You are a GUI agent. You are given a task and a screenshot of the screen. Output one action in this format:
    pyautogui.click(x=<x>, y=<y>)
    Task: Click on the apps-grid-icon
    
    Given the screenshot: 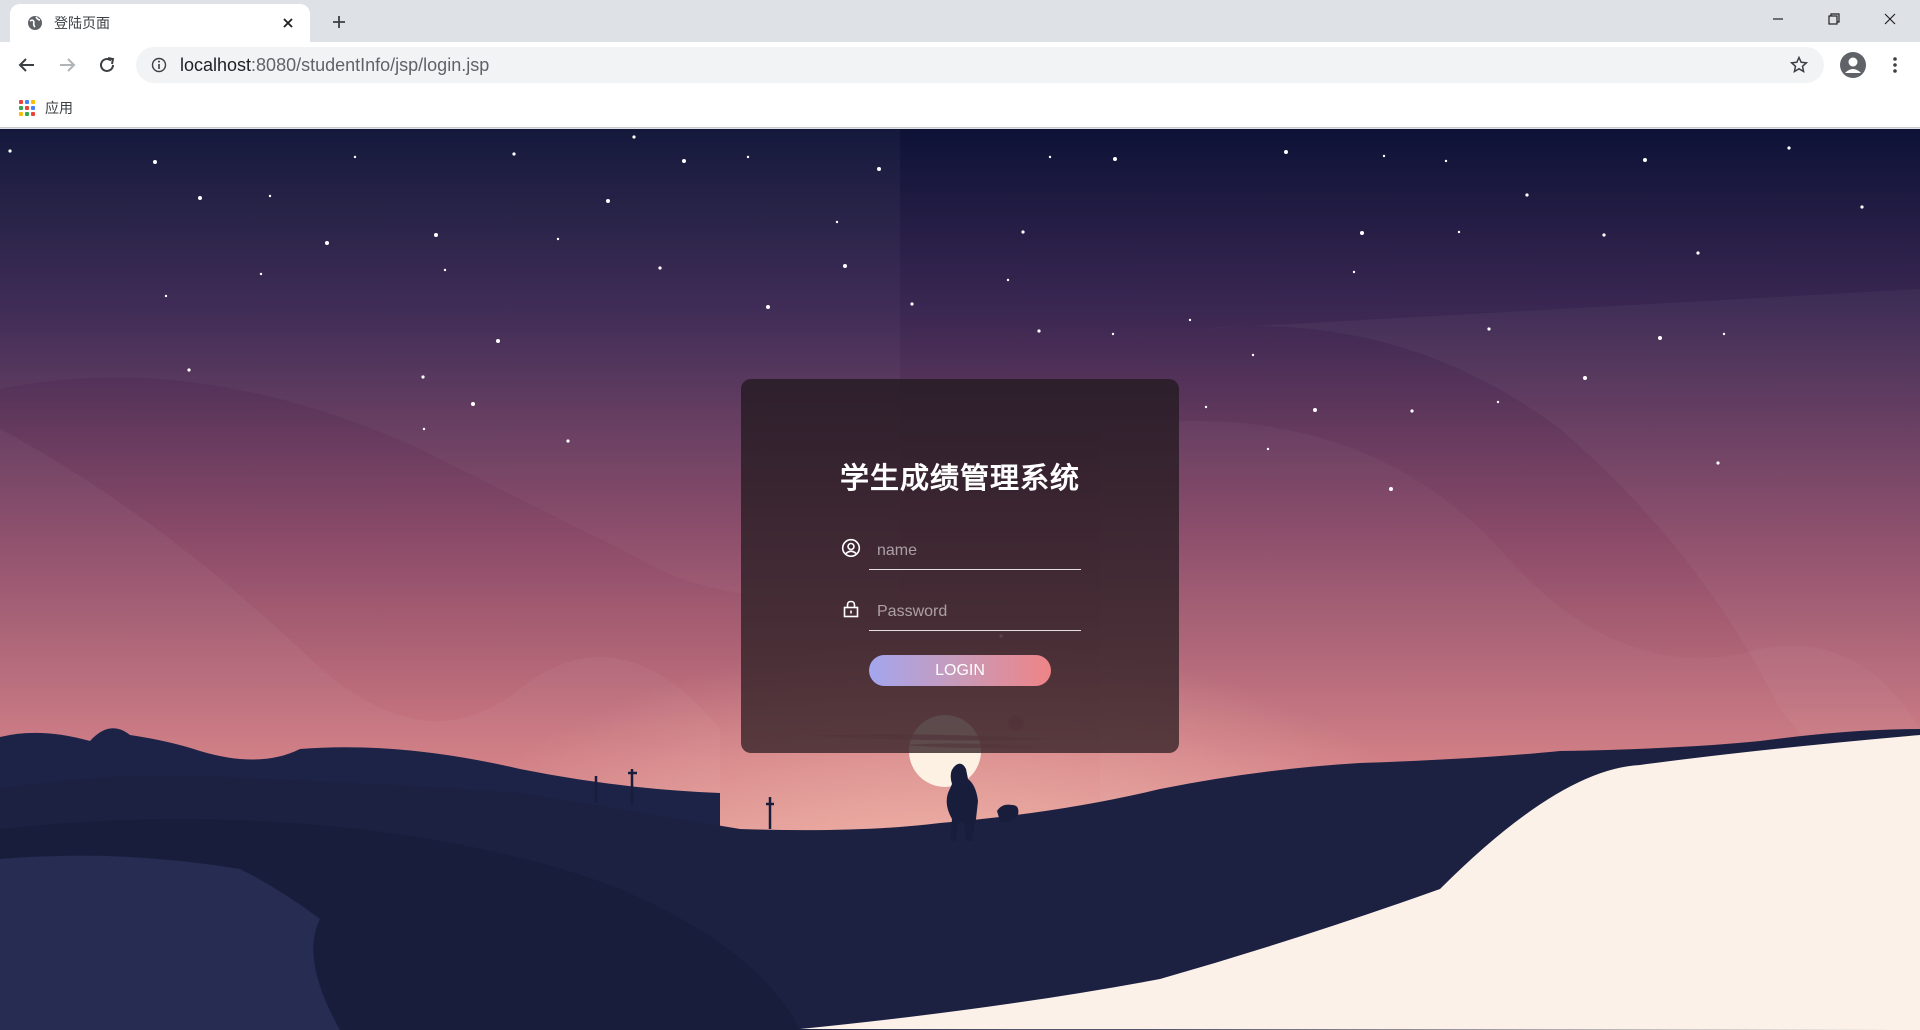 What is the action you would take?
    pyautogui.click(x=27, y=107)
    